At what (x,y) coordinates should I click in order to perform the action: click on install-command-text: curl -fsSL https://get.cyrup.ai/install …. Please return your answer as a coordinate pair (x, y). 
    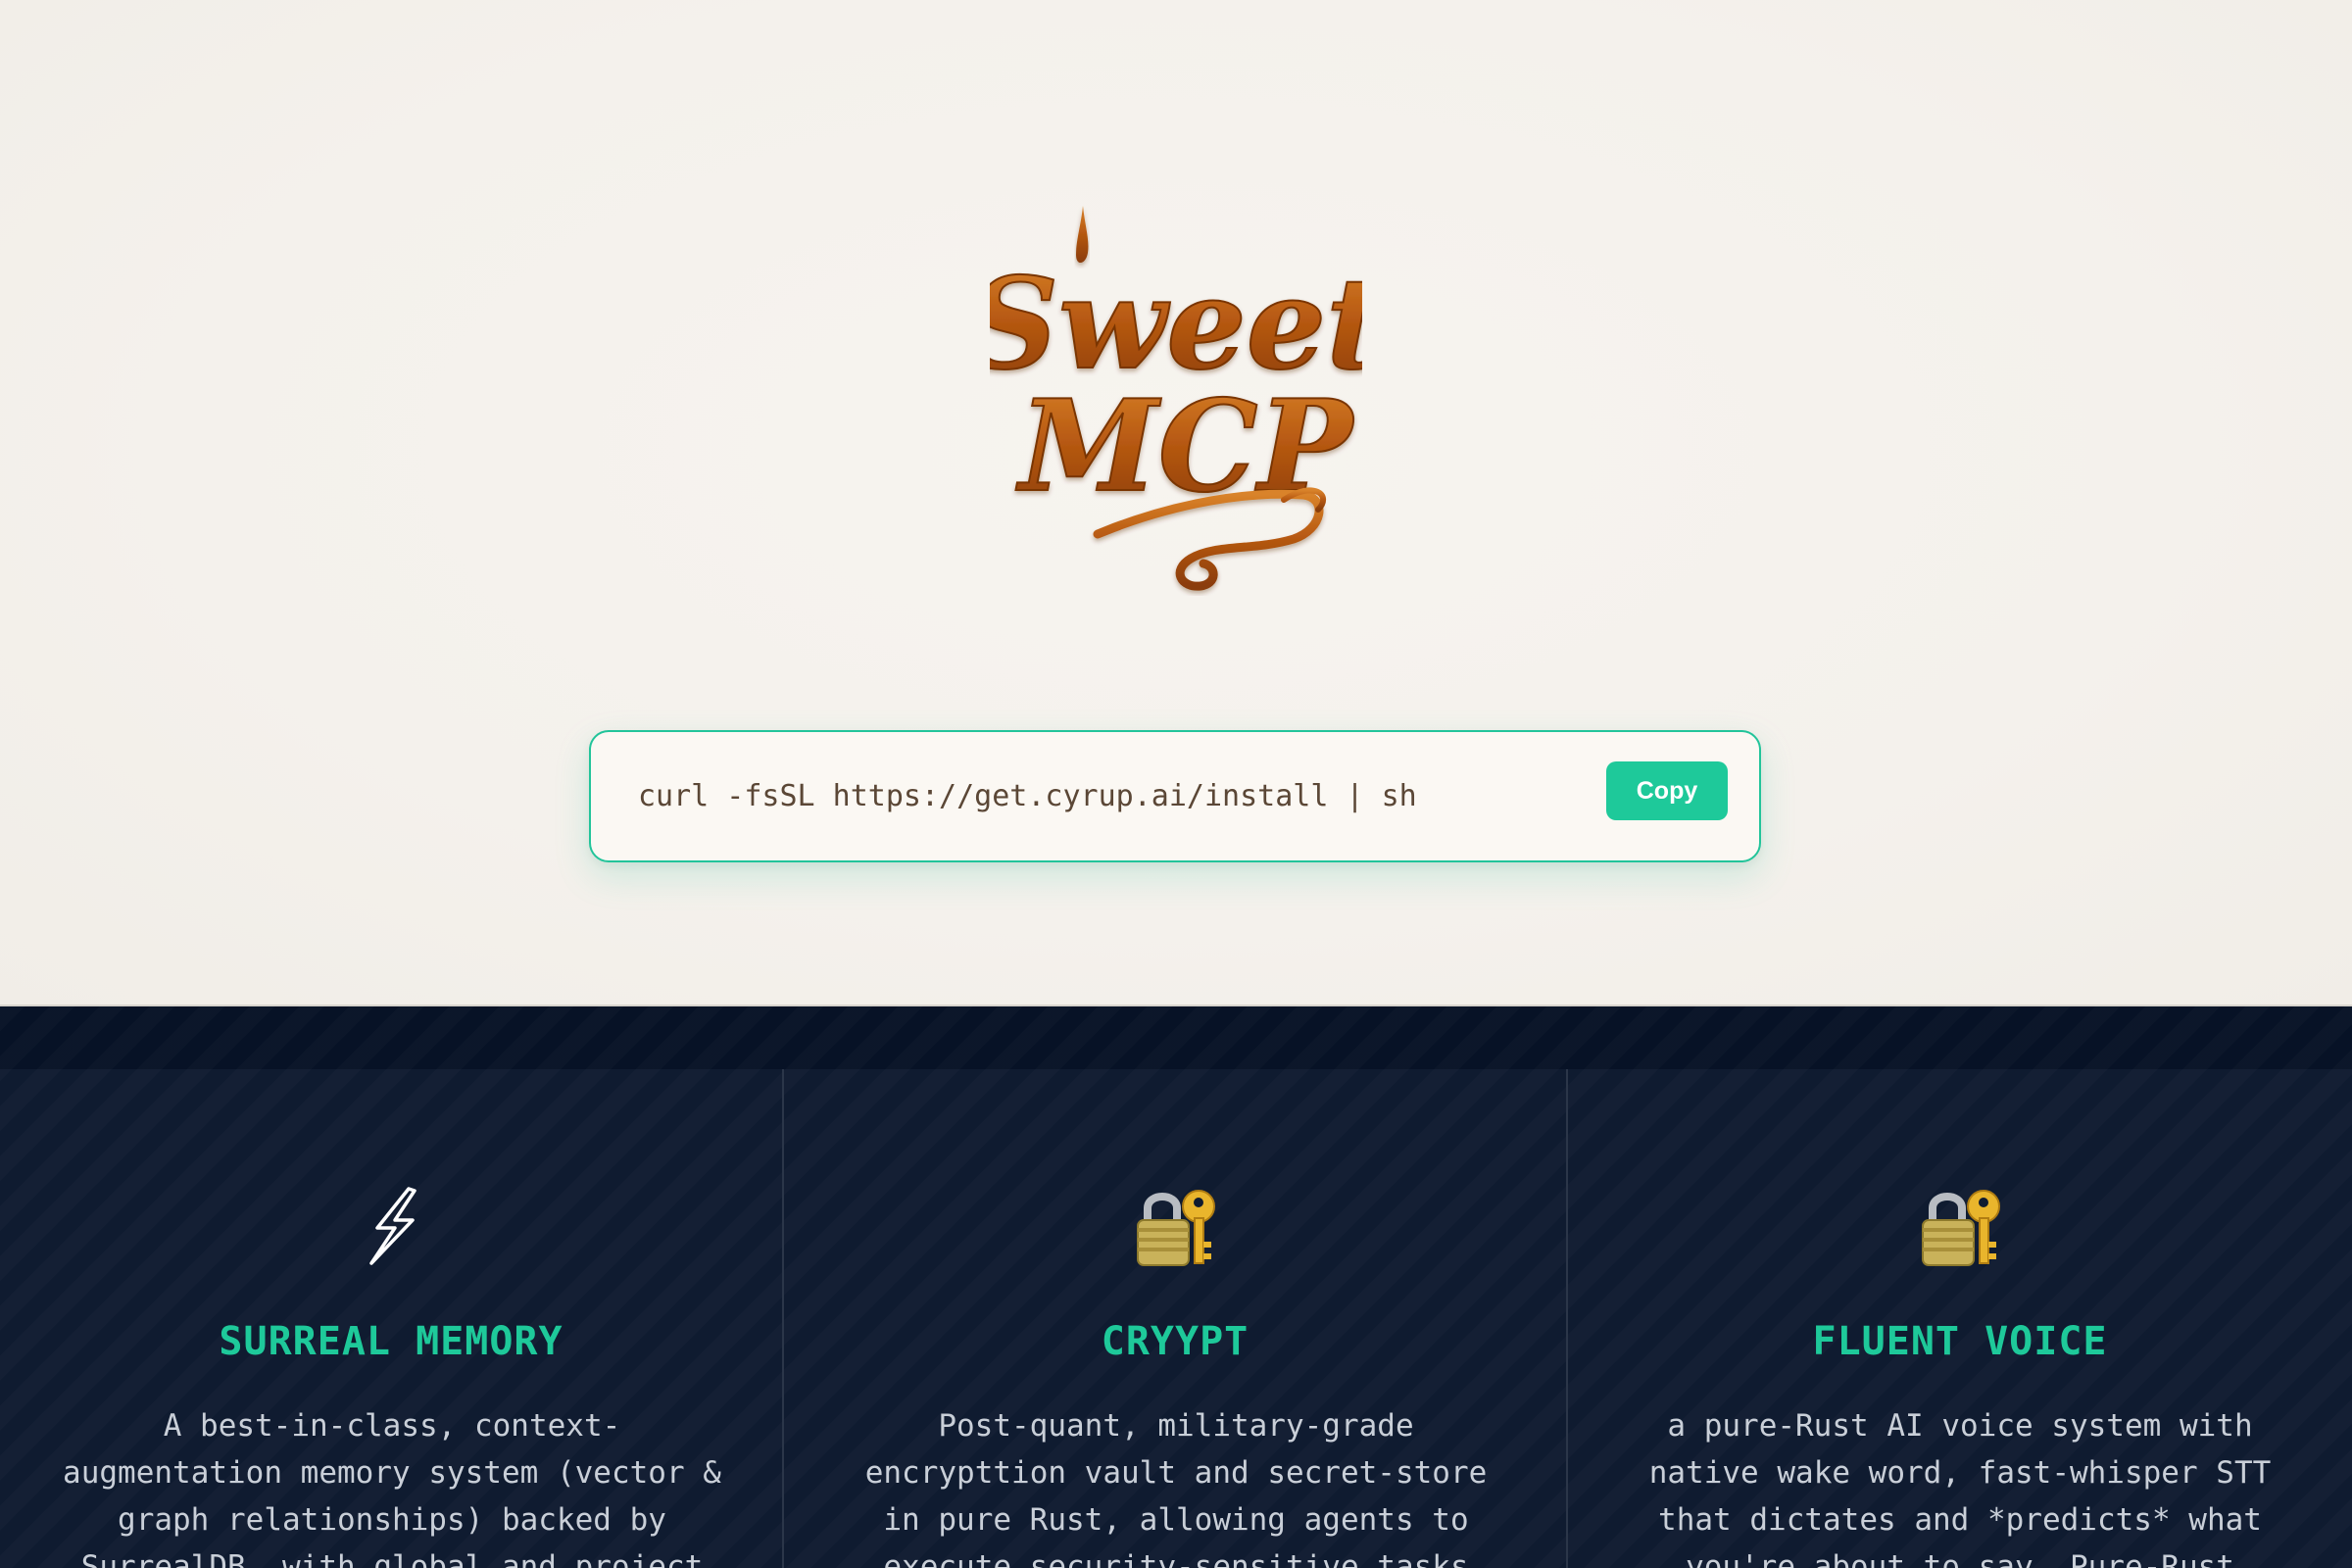
    Looking at the image, I should click on (1027, 796).